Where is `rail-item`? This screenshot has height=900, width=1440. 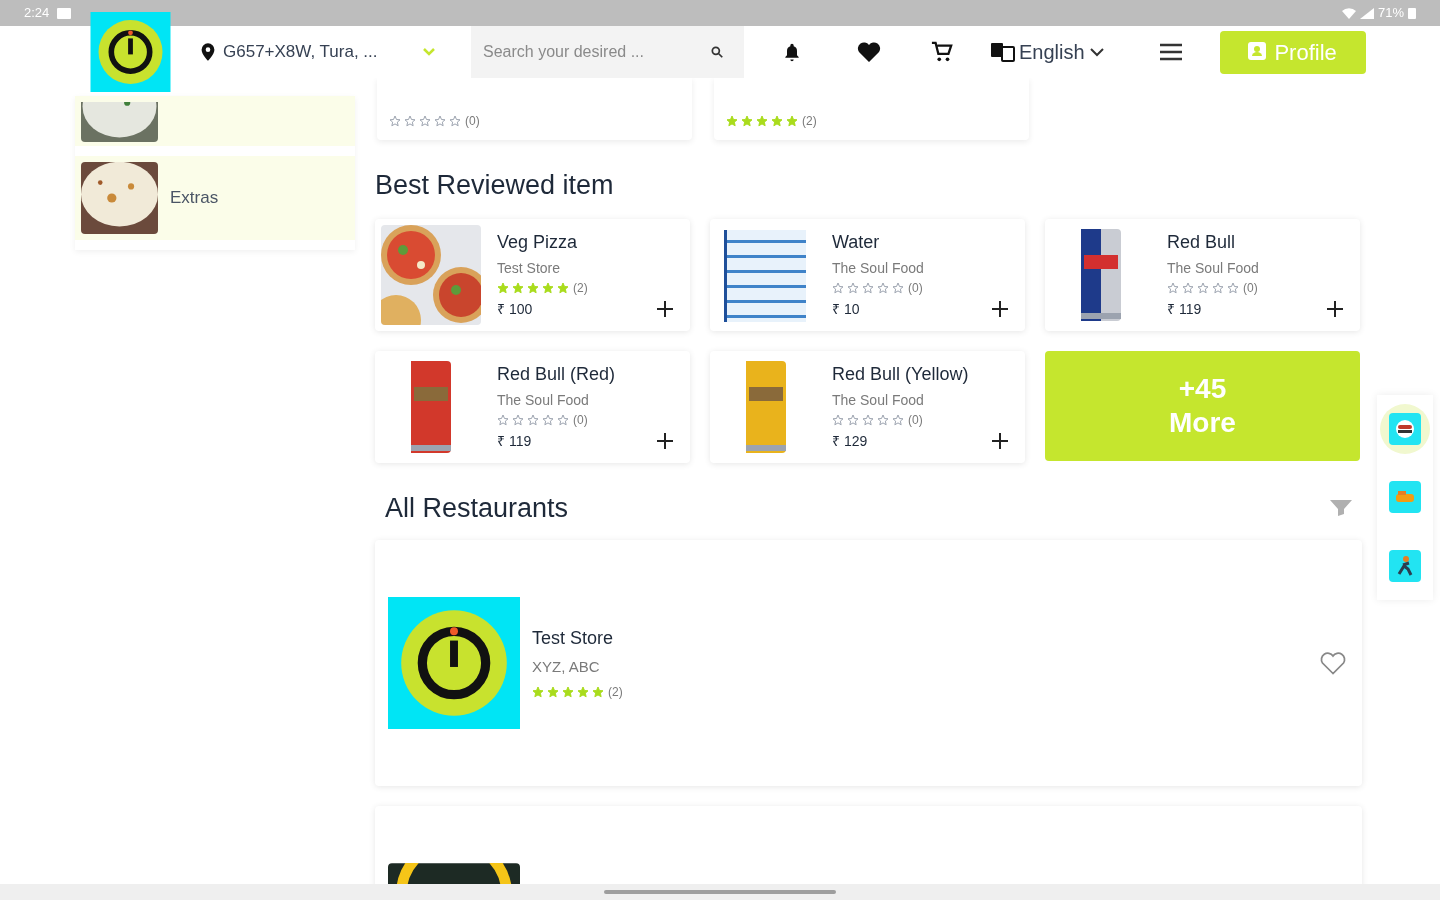 rail-item is located at coordinates (1405, 429).